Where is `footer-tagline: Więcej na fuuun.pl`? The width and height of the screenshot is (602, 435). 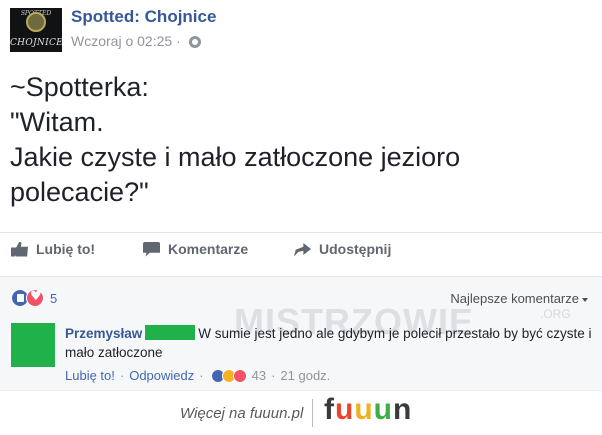
footer-tagline: Więcej na fuuun.pl is located at coordinates (241, 413).